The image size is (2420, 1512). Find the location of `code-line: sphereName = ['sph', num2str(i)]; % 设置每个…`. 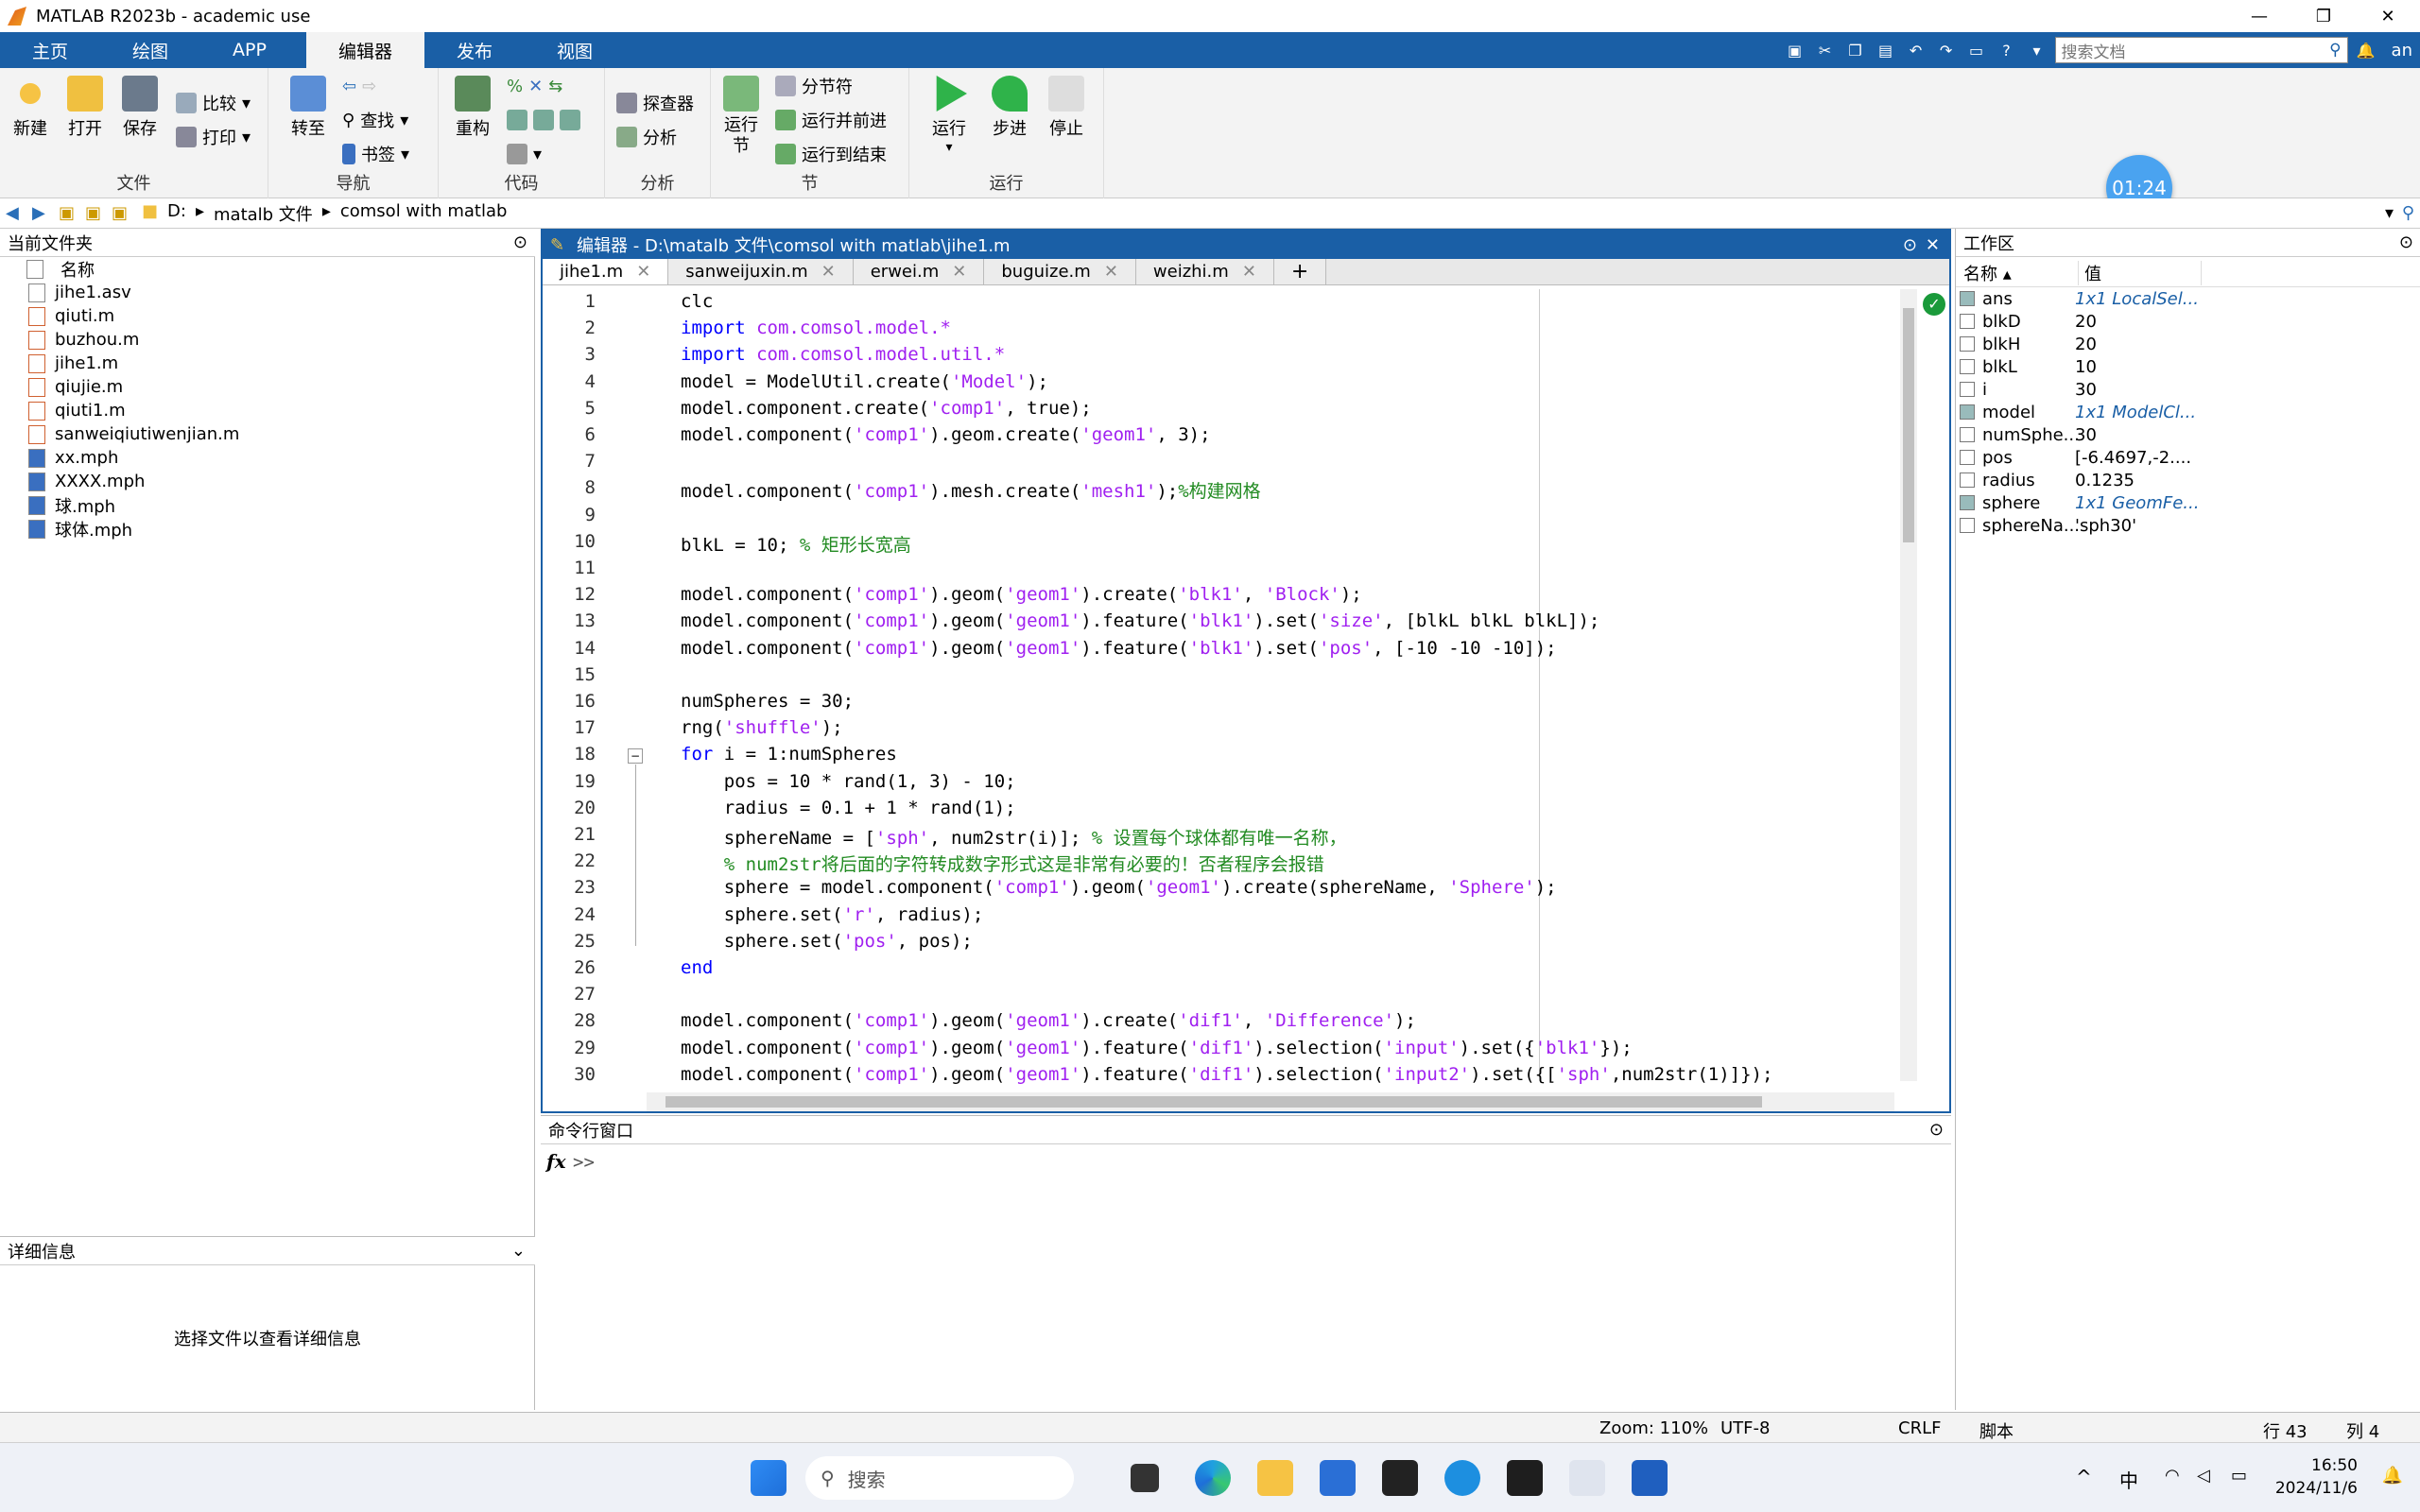

code-line: sphereName = ['sph', num2str(i)]; % 设置每个… is located at coordinates (1014, 837).